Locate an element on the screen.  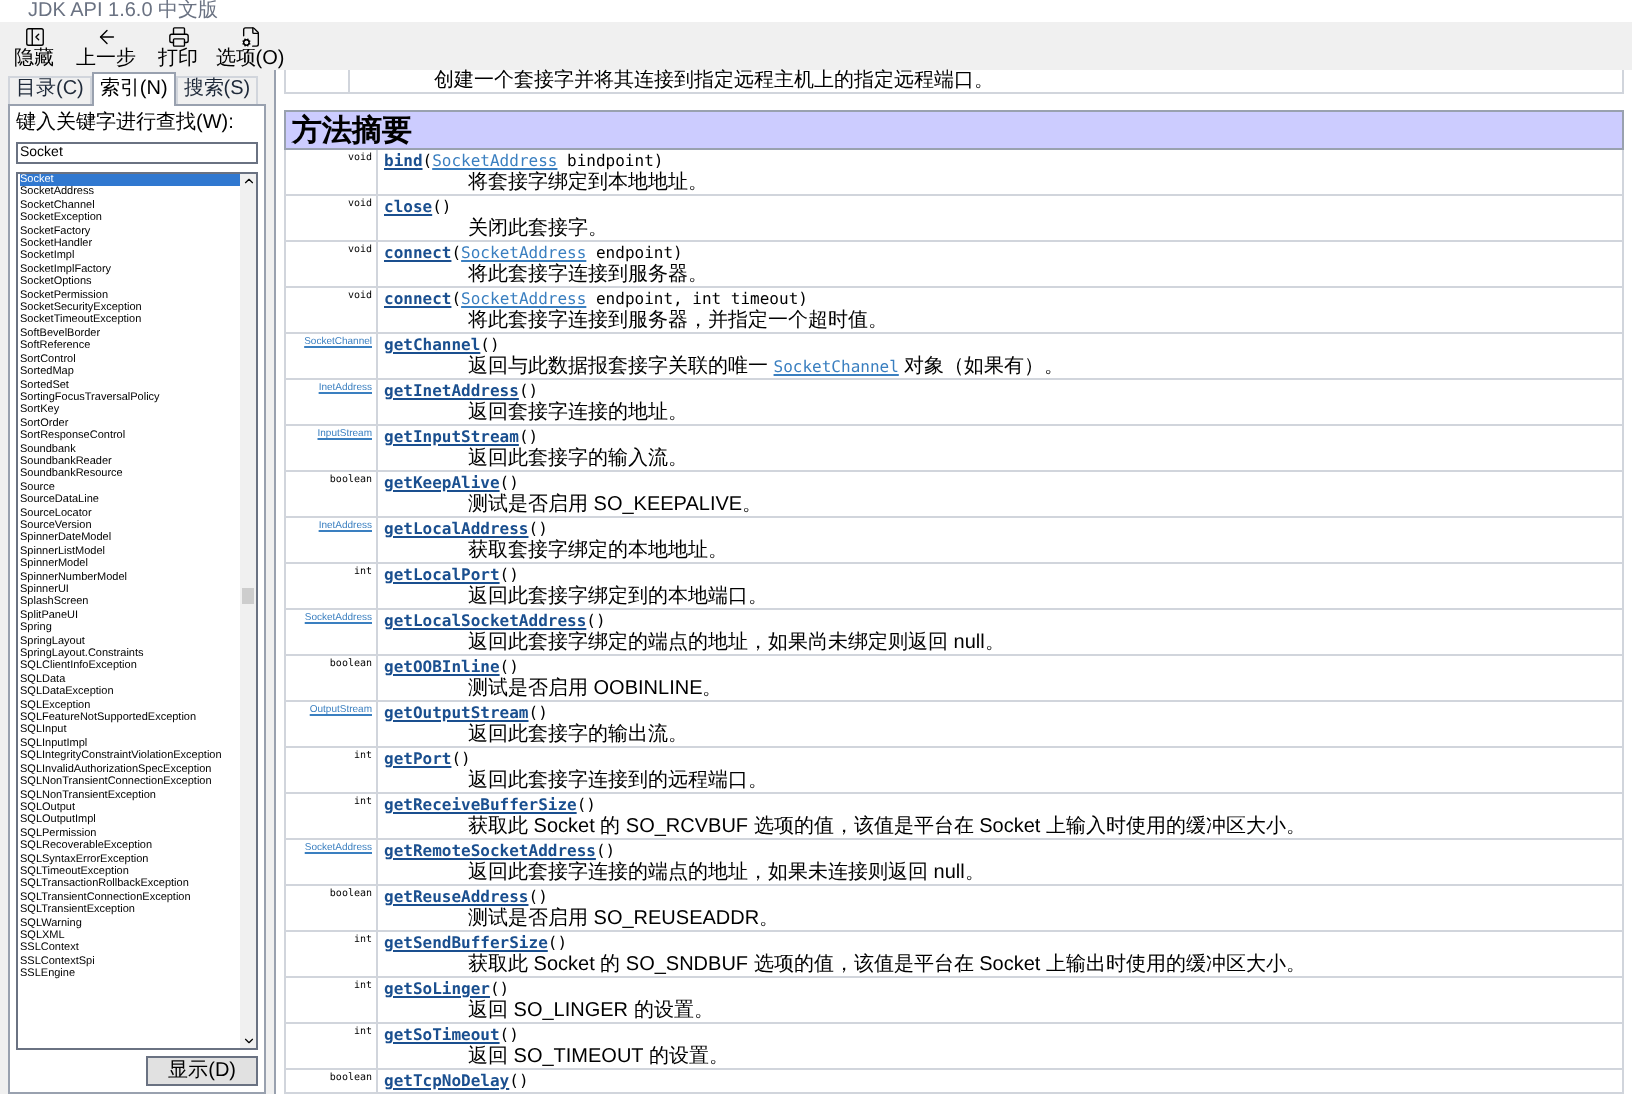
method-description: 获取套接字绑定的本地地址。 is located at coordinates (597, 552).